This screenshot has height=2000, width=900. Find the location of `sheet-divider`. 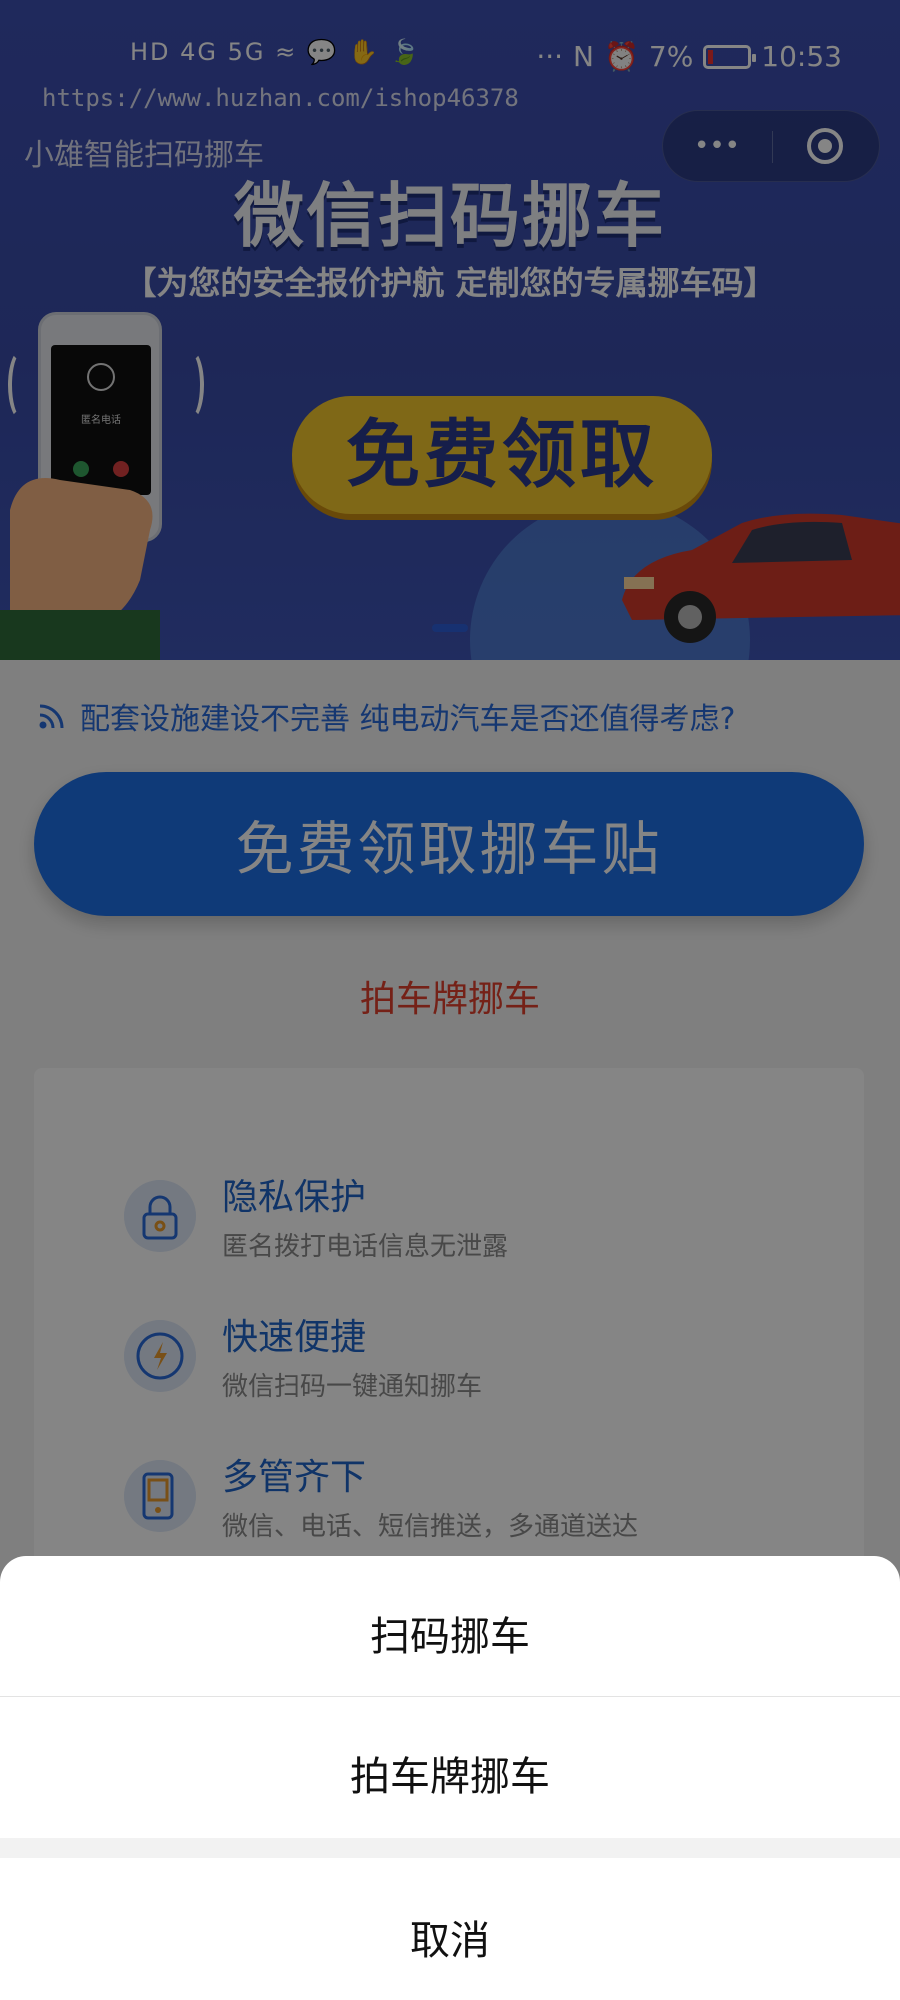

sheet-divider is located at coordinates (450, 1696).